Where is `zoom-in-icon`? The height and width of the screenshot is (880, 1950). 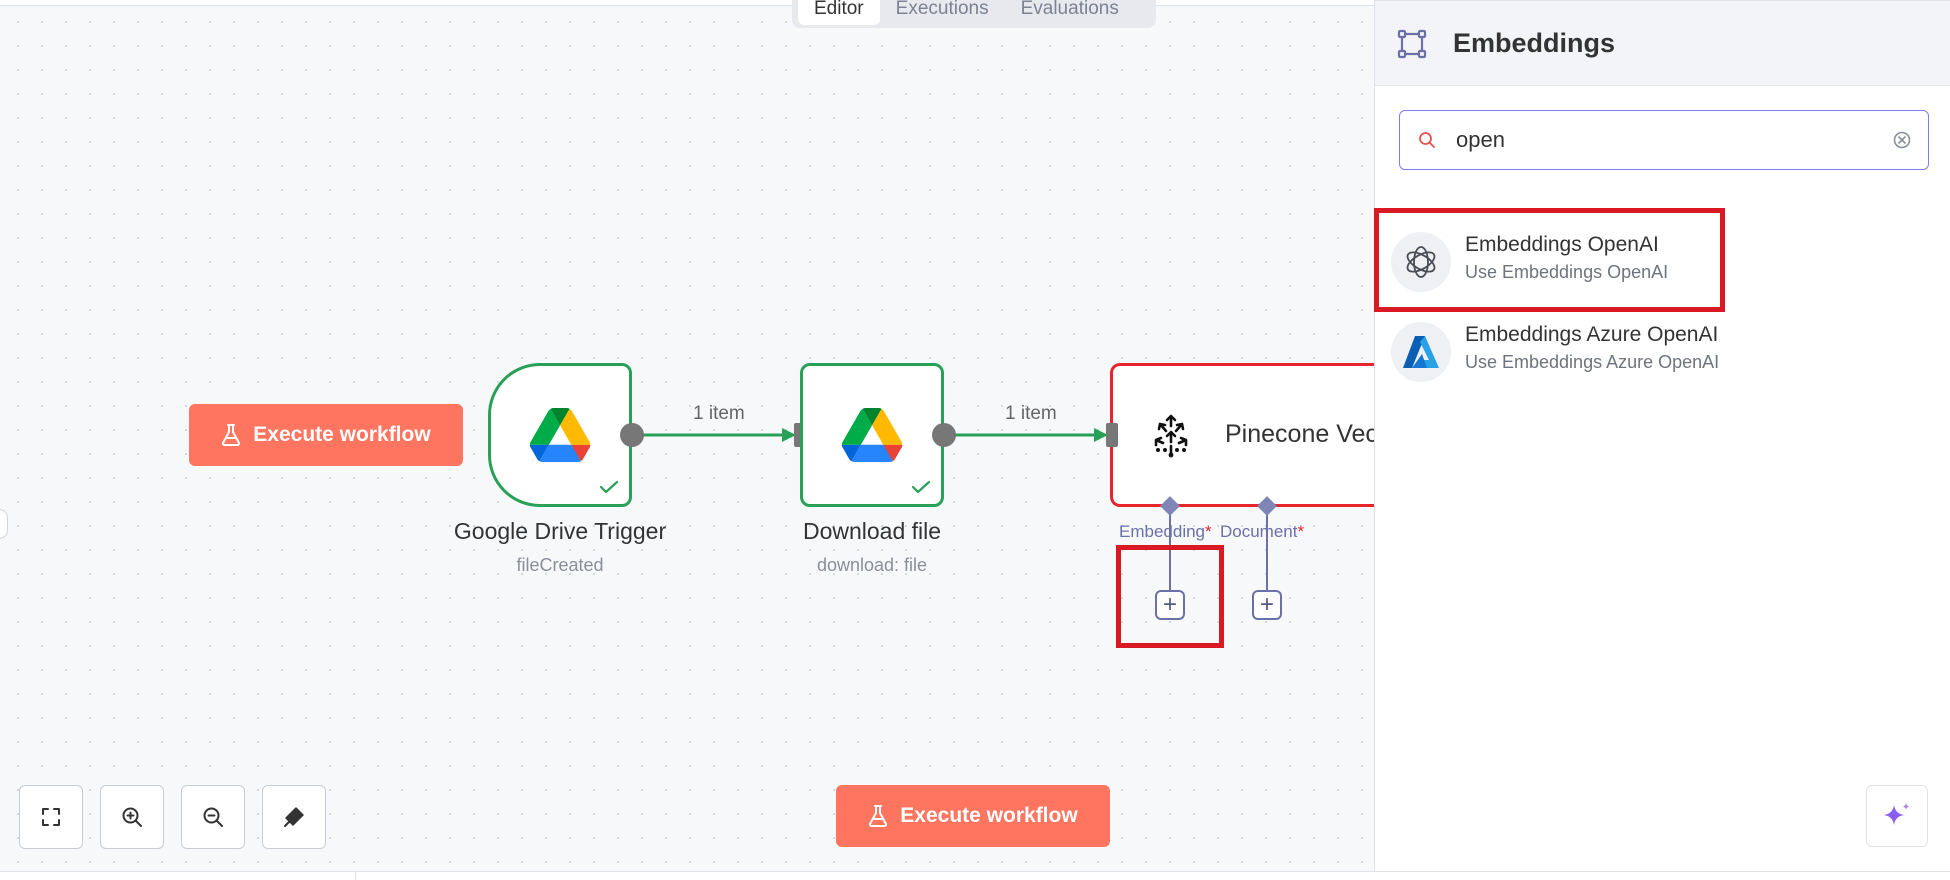 zoom-in-icon is located at coordinates (132, 817).